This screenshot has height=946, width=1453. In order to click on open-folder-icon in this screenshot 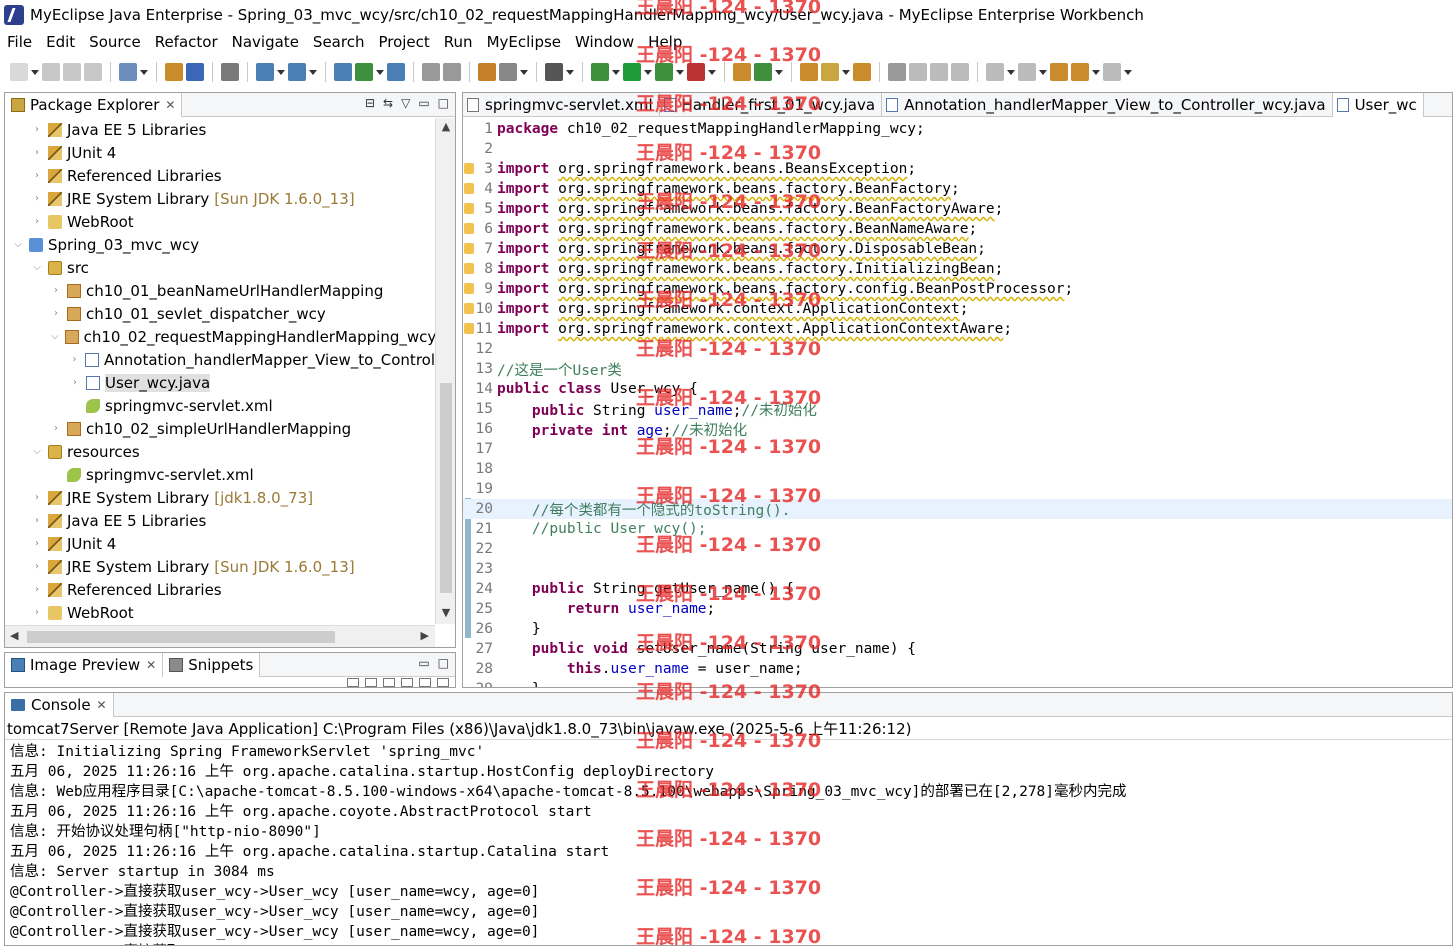, I will do `click(809, 72)`.